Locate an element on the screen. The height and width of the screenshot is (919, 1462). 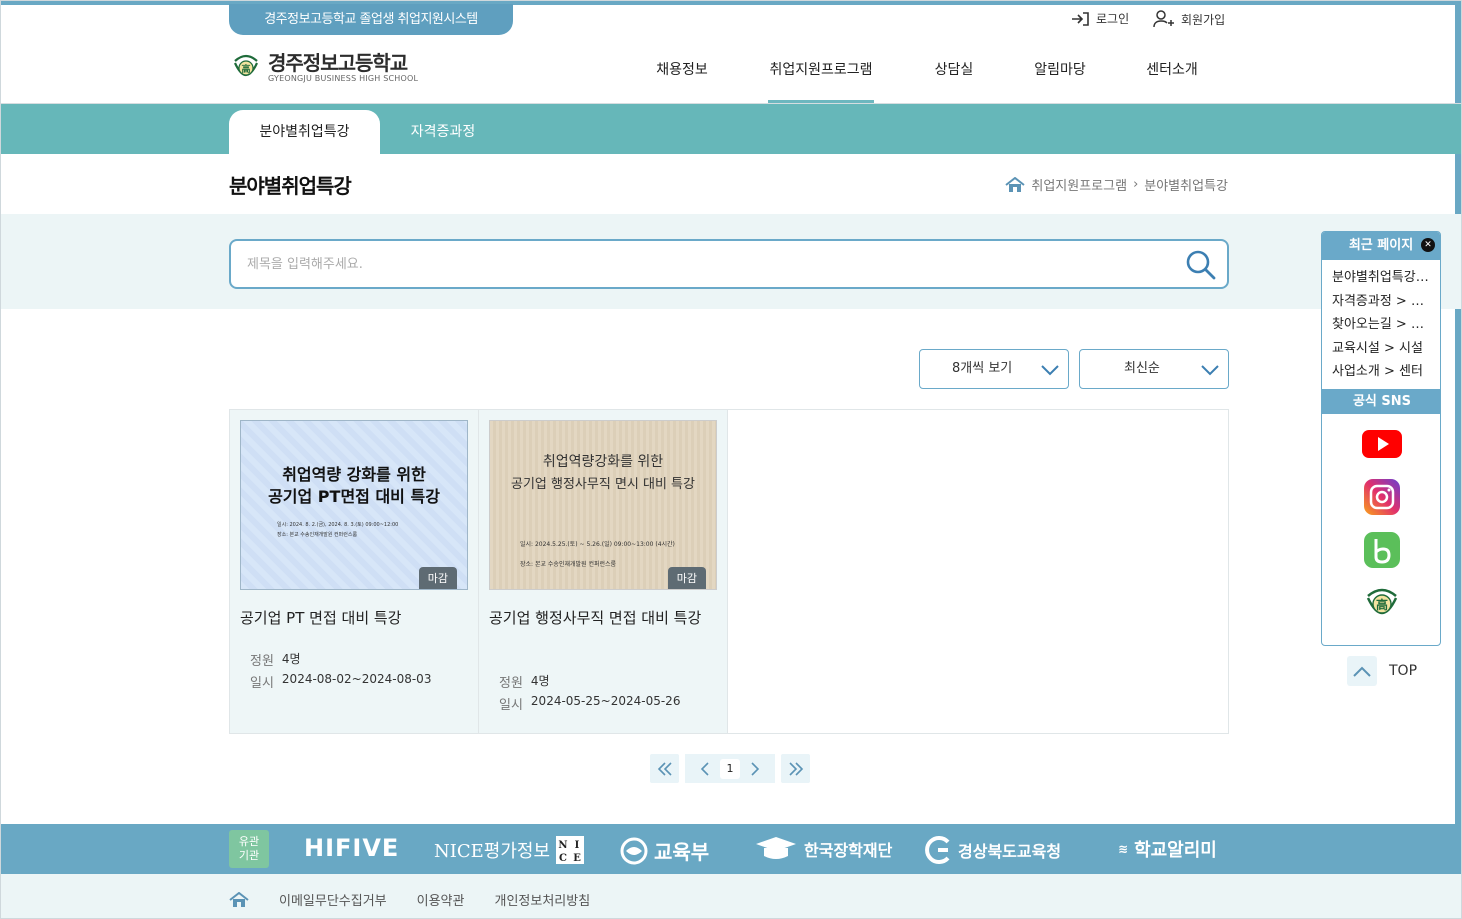
login-link: 로그인 is located at coordinates (1099, 18).